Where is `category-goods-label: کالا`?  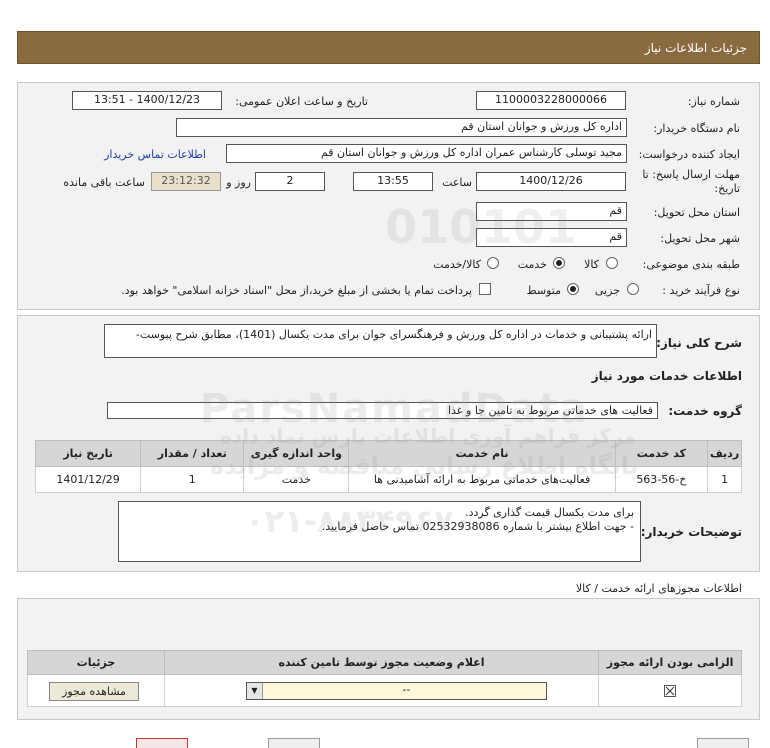 category-goods-label: کالا is located at coordinates (591, 264).